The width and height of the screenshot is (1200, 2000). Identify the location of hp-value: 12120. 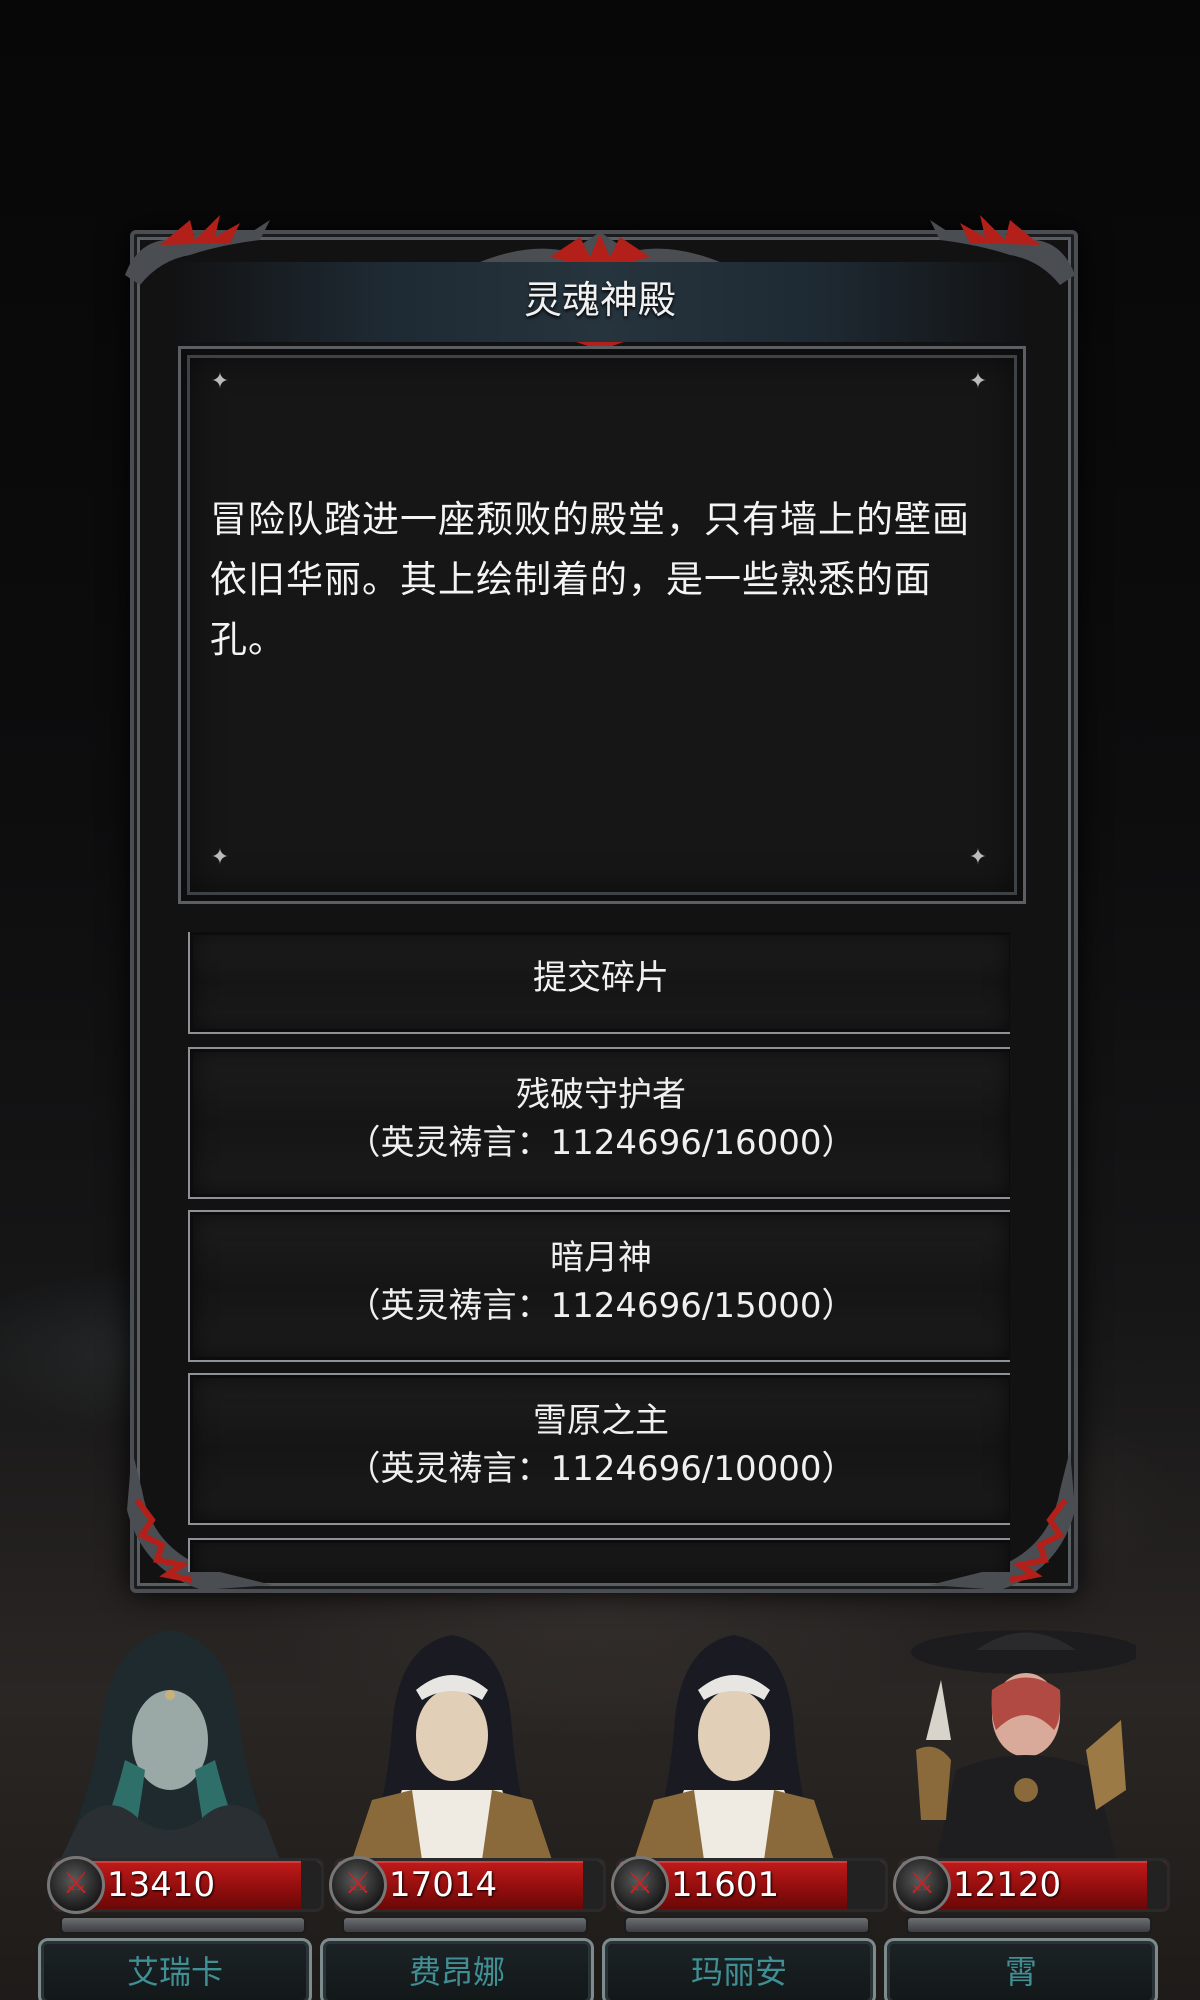
(1007, 1885).